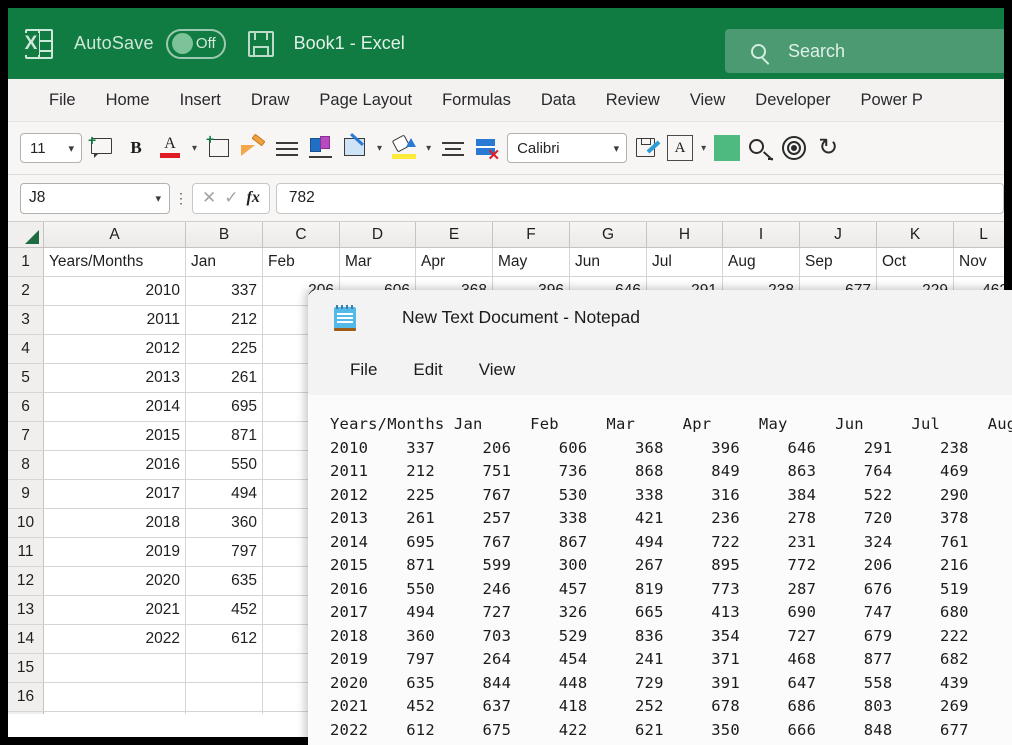 Image resolution: width=1012 pixels, height=745 pixels. I want to click on cell-B6: 695, so click(224, 407).